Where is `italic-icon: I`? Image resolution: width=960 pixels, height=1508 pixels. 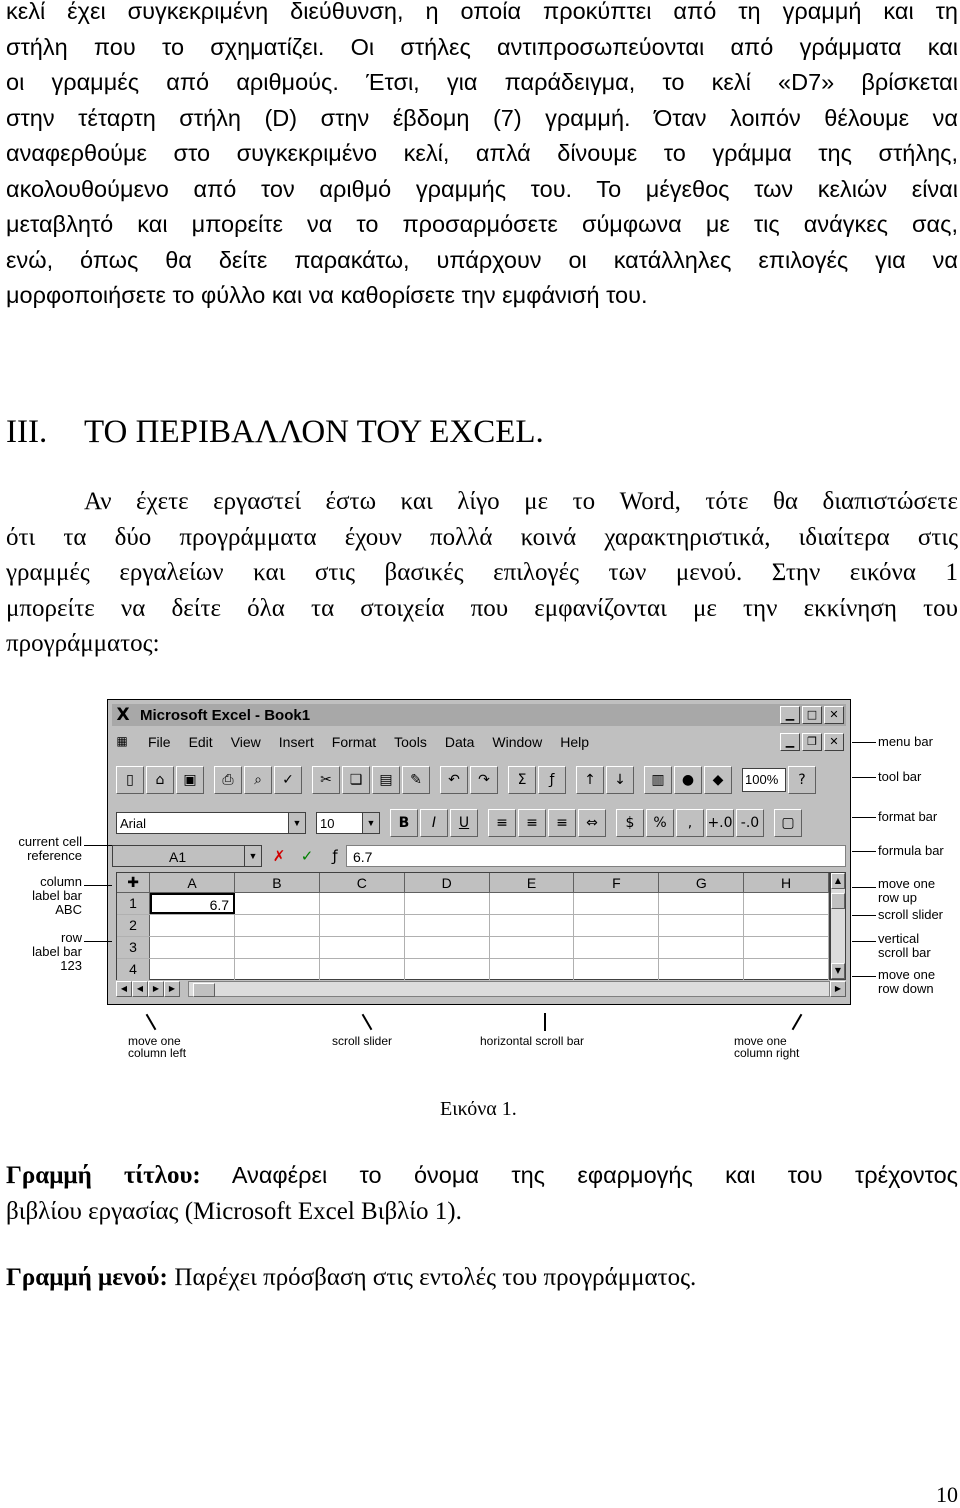
italic-icon: I is located at coordinates (434, 823).